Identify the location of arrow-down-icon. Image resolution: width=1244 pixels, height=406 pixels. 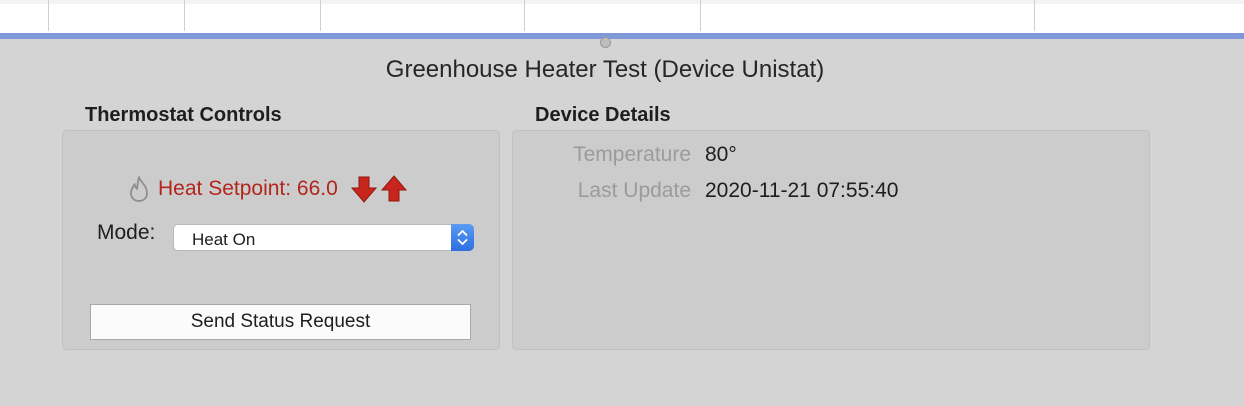
(364, 189).